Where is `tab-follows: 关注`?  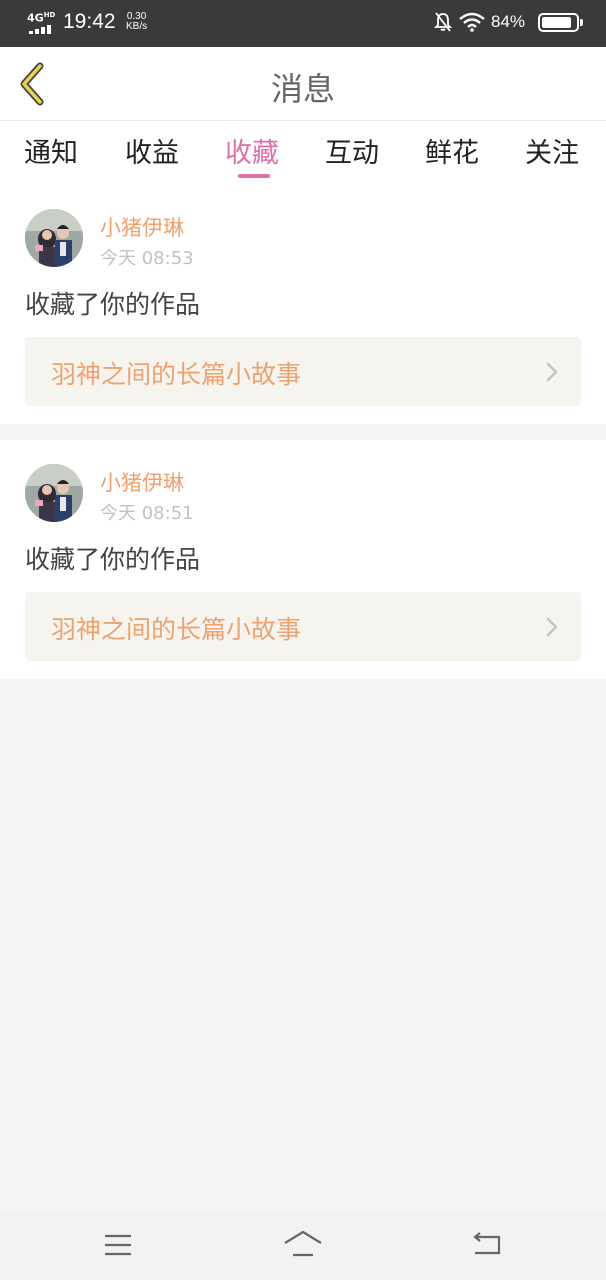 tab-follows: 关注 is located at coordinates (552, 150).